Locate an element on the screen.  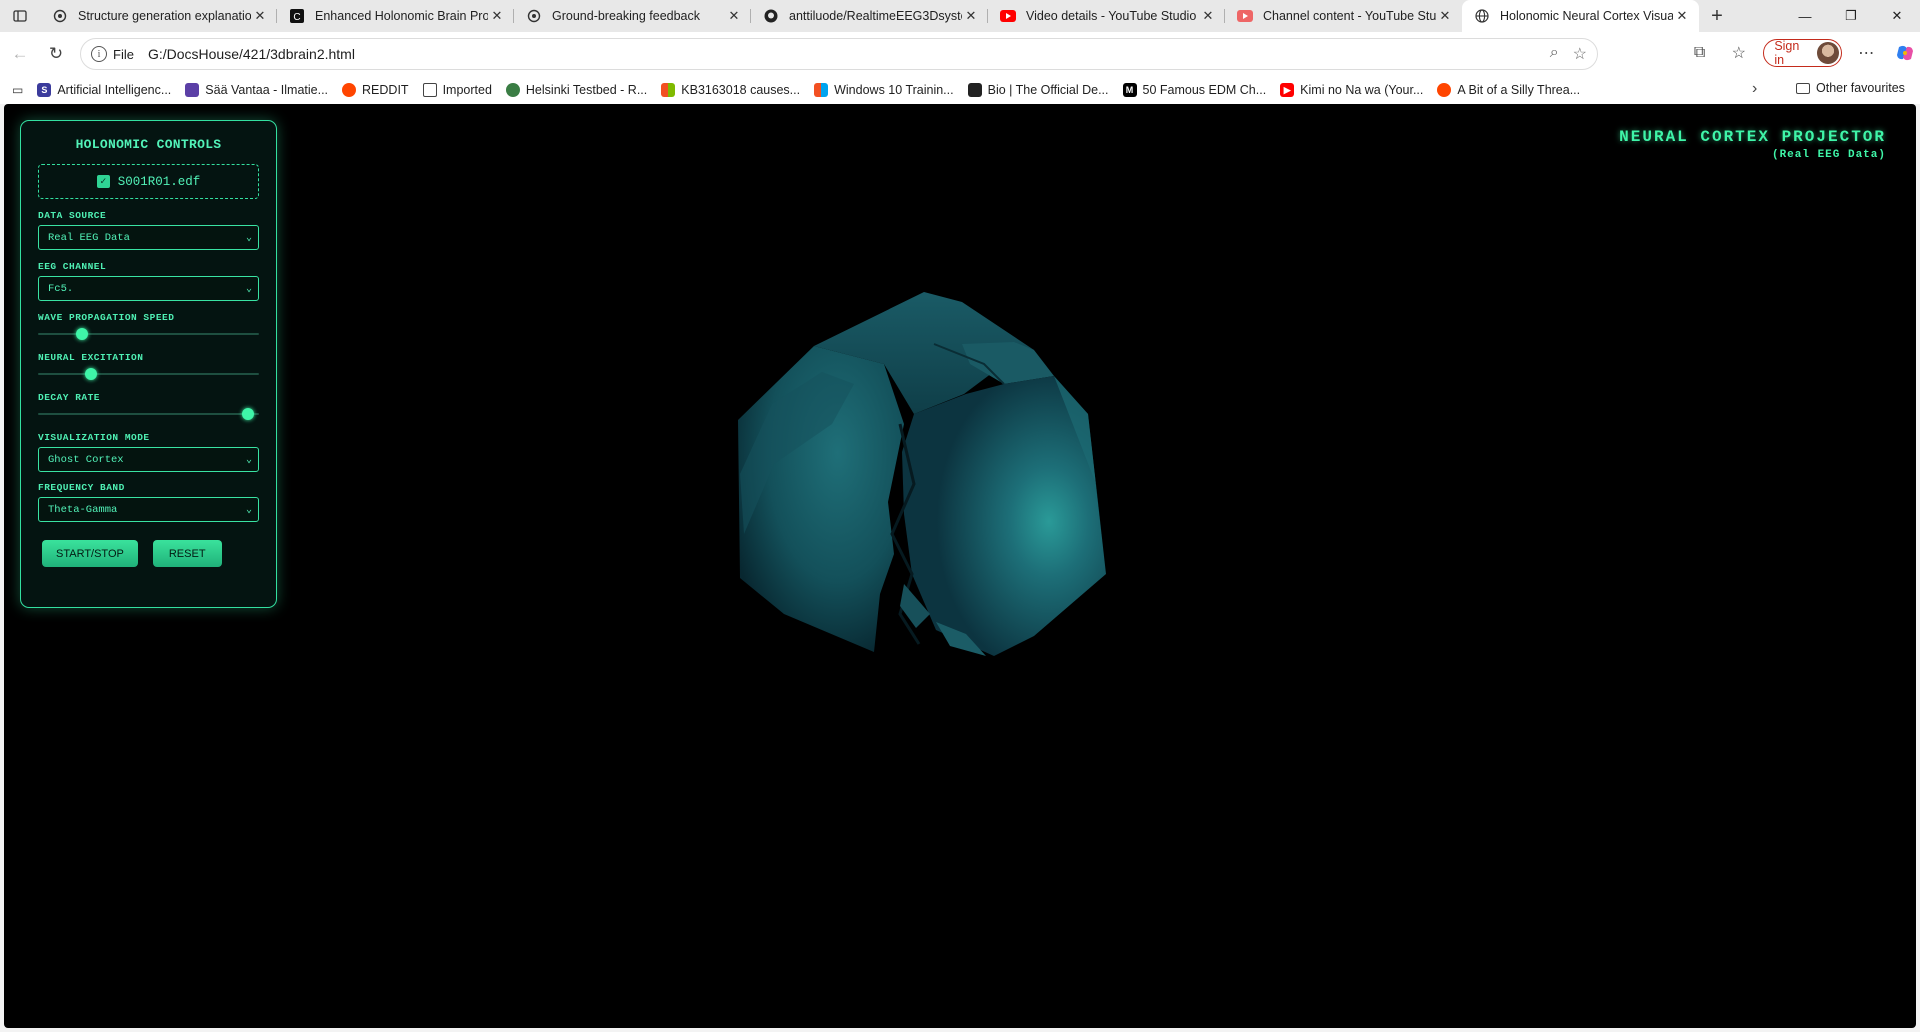
close-window-button: ✕ is located at coordinates (1897, 16).